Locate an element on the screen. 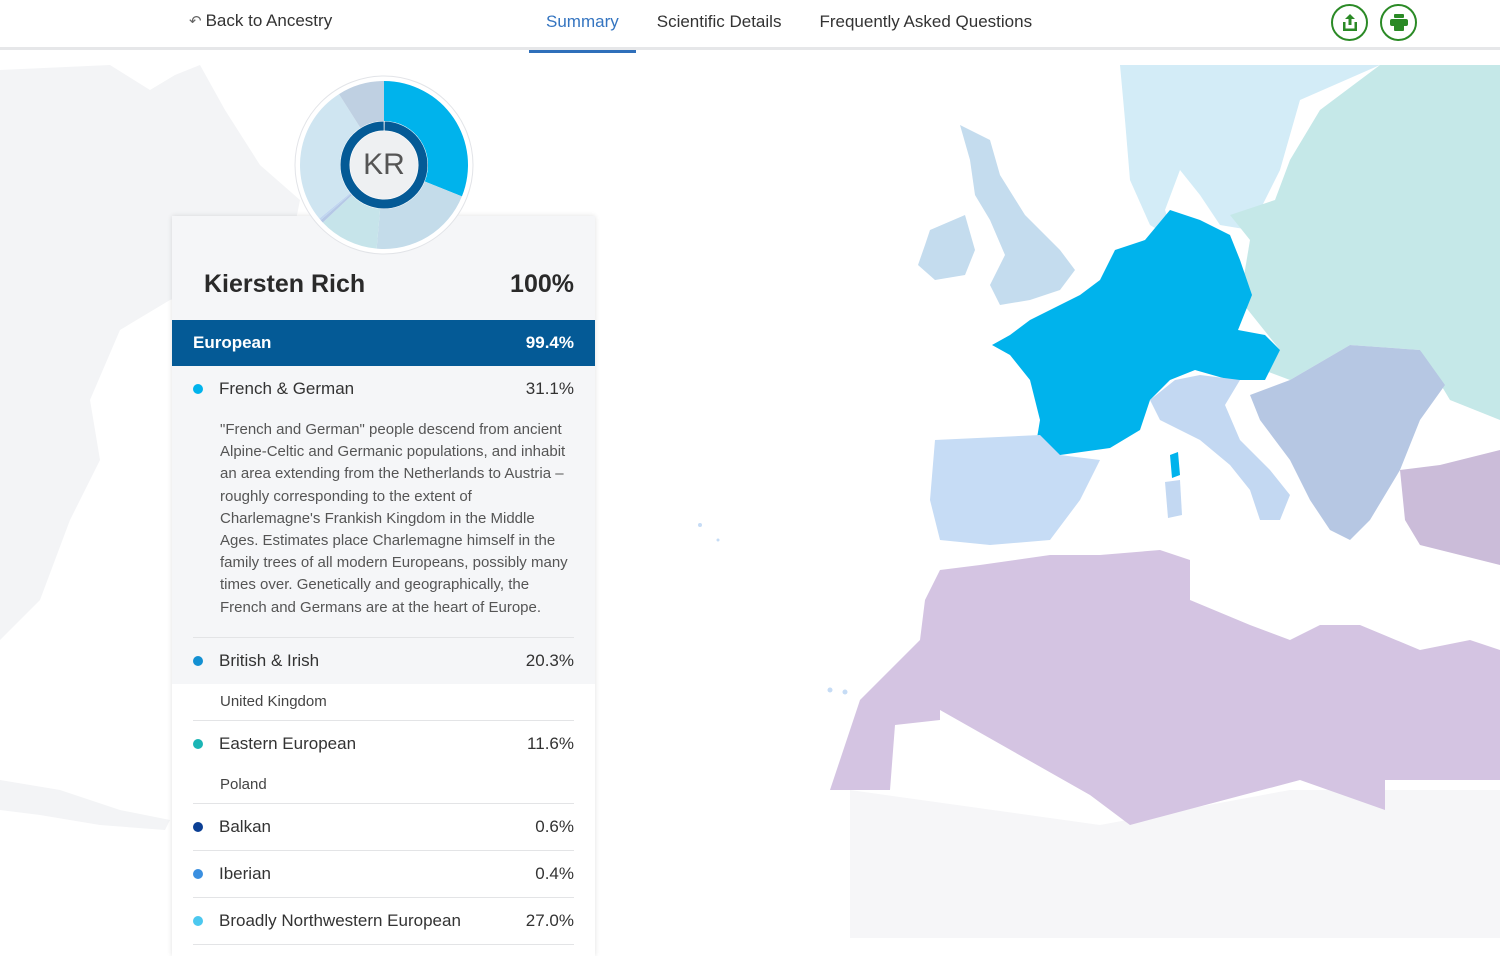 Image resolution: width=1500 pixels, height=956 pixels. population-row-eastern-european: Eastern European 11.6% is located at coordinates (383, 744).